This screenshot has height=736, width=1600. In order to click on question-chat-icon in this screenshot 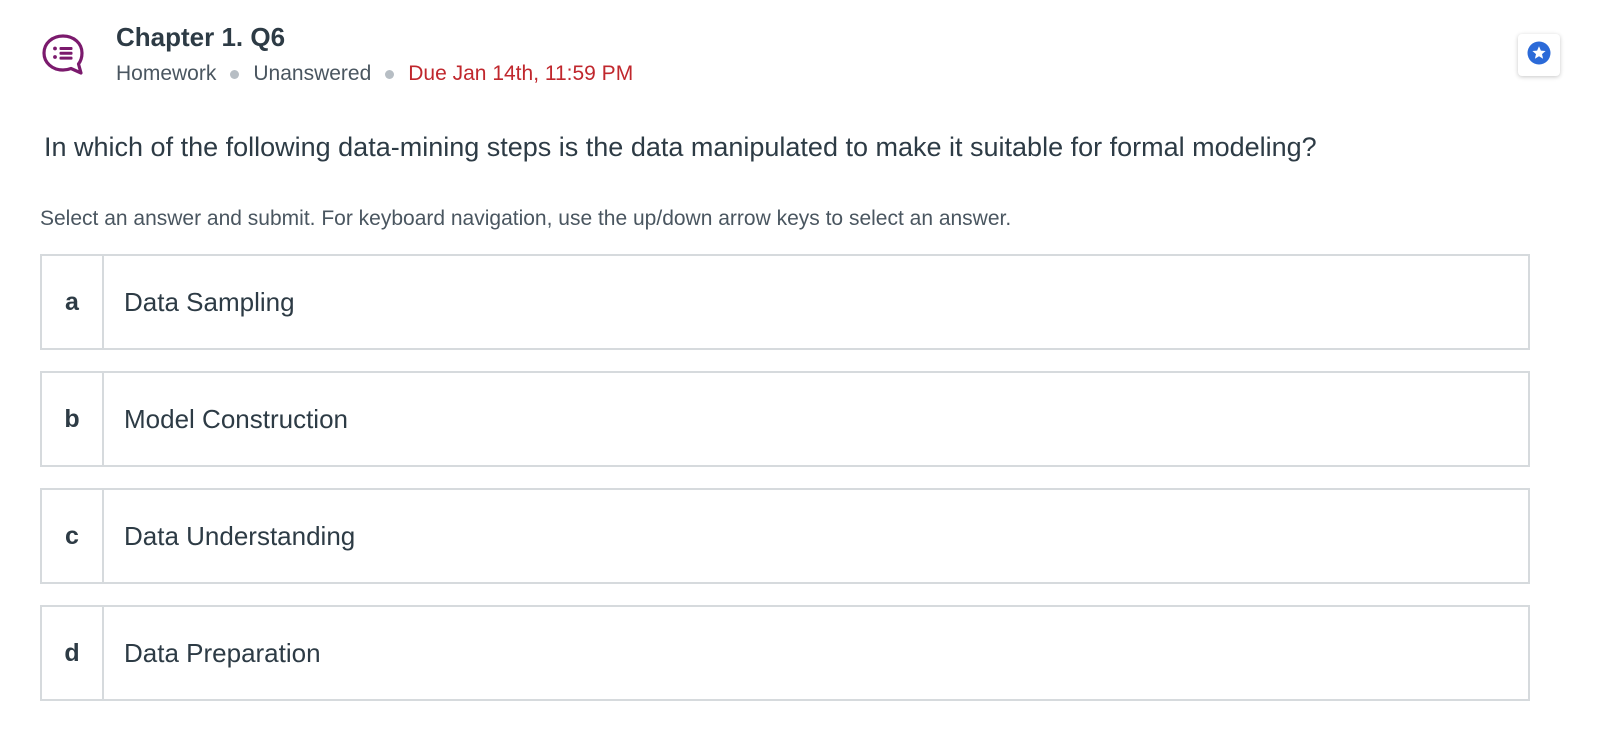, I will do `click(63, 51)`.